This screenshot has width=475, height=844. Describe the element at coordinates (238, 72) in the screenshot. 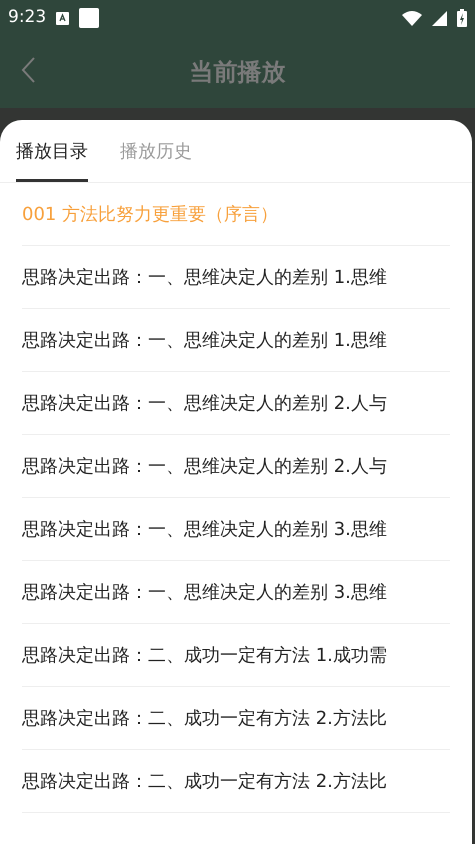

I see `page-title: 当前播放` at that location.